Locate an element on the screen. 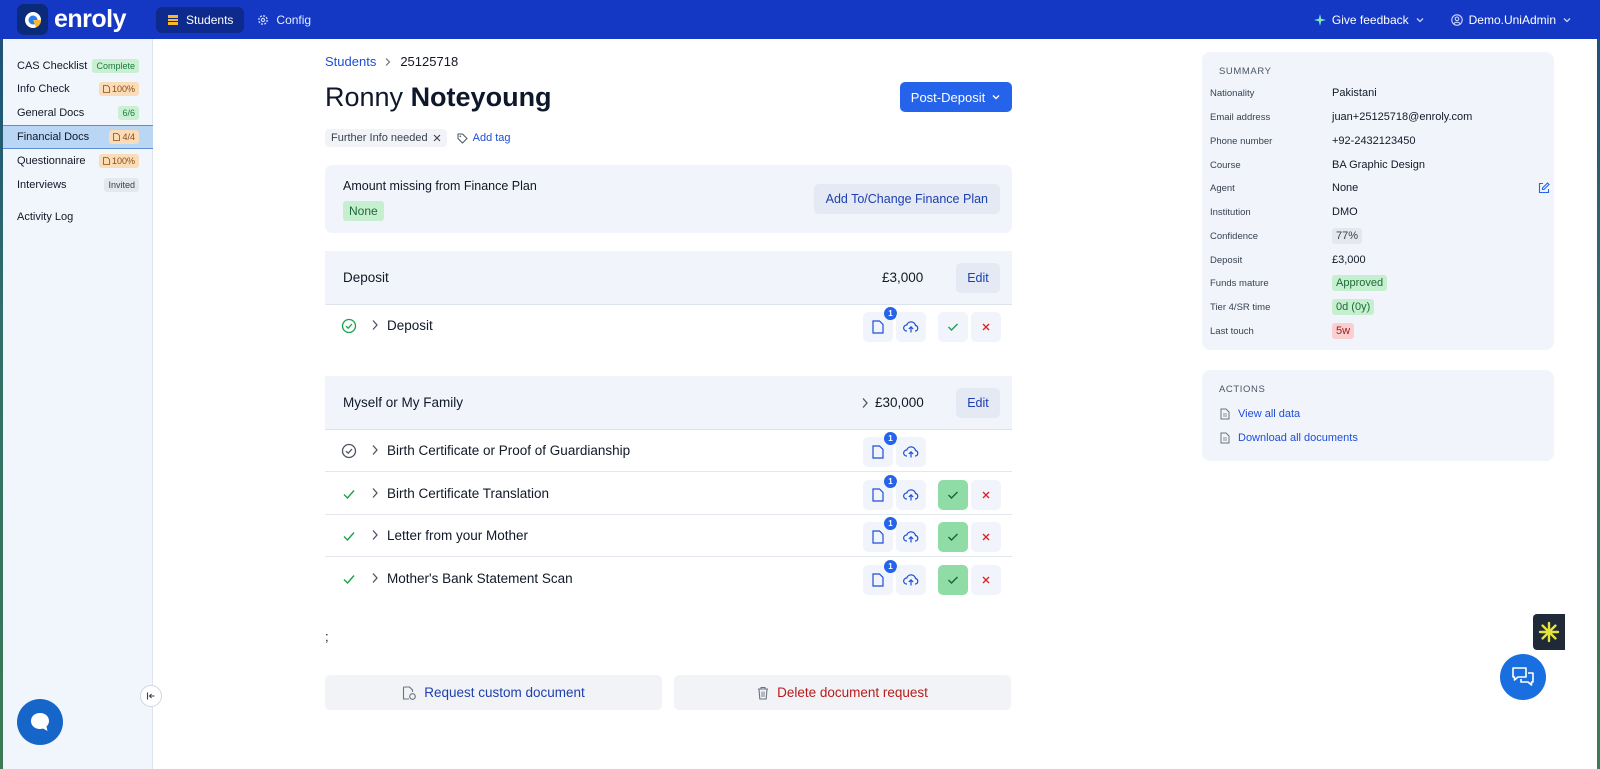 This screenshot has height=769, width=1600. actions-heading: ACTIONS is located at coordinates (1242, 389).